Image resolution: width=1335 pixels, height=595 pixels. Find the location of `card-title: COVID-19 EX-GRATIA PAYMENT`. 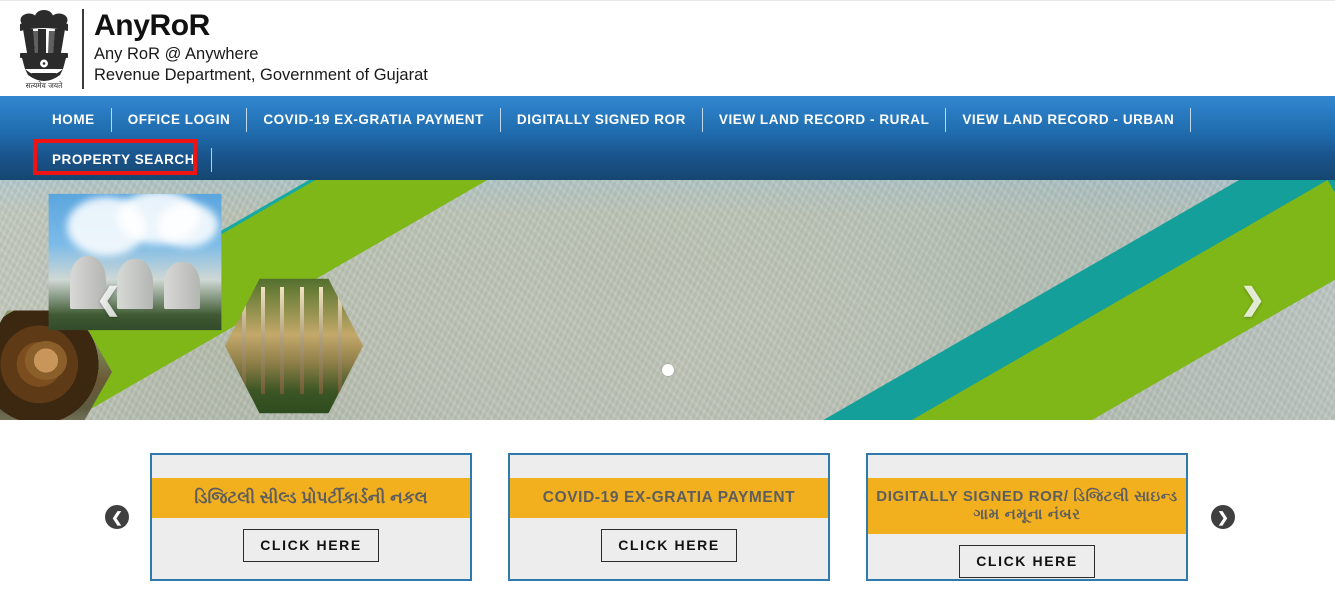

card-title: COVID-19 EX-GRATIA PAYMENT is located at coordinates (669, 498).